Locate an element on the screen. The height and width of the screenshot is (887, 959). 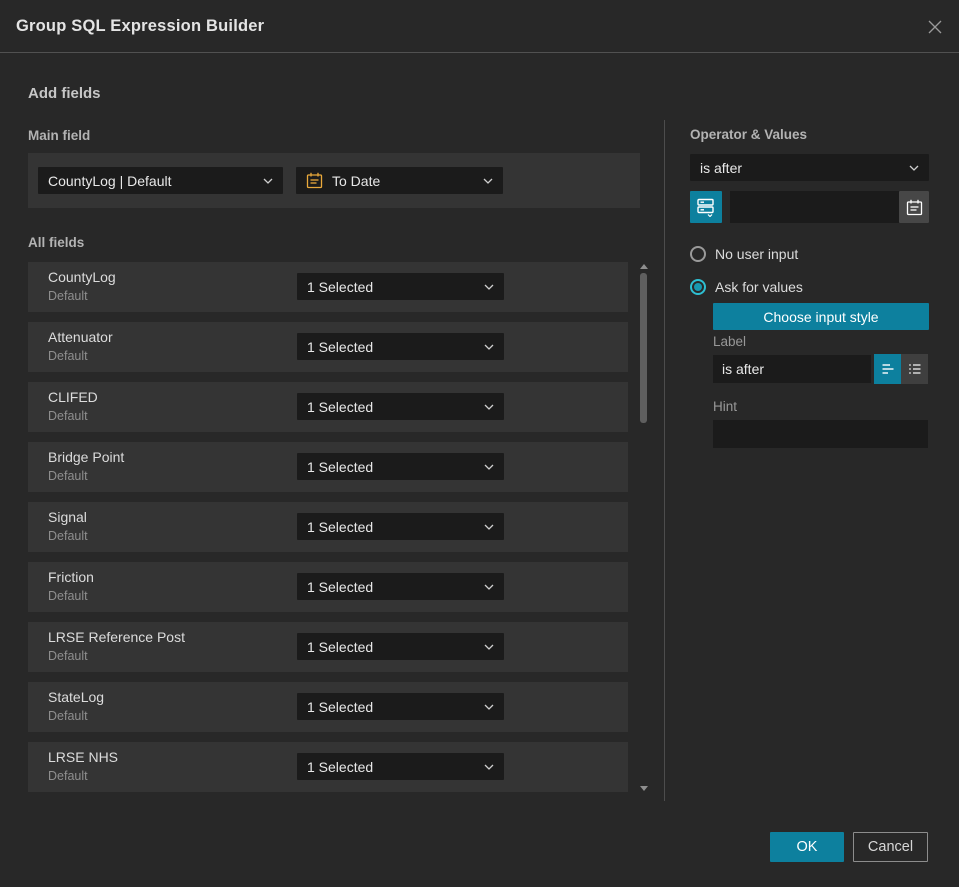
date-value-input is located at coordinates (814, 207).